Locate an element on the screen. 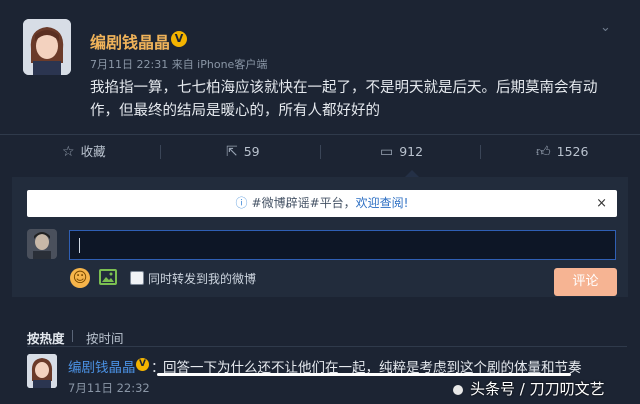  post-meta: 7月11日 22:31 来自 iPhone客户端 is located at coordinates (179, 64).